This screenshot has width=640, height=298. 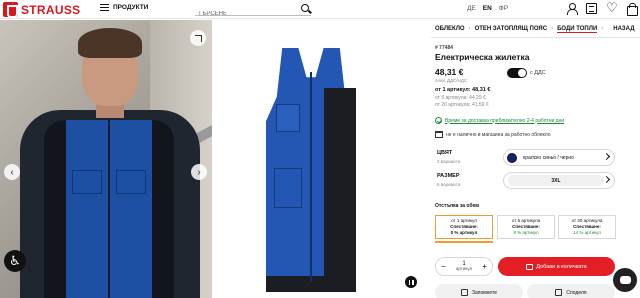 I want to click on plus-button: +, so click(x=484, y=266).